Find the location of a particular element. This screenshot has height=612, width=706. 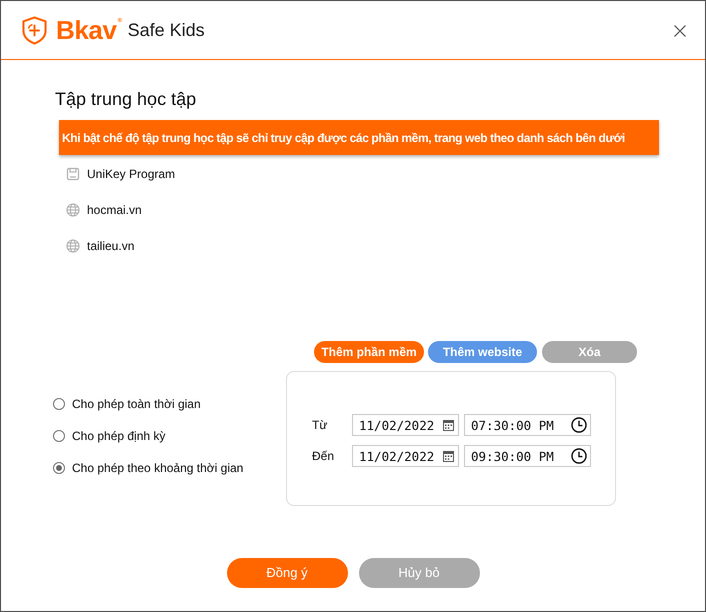

brand-logo-text: Bkav$^{®}$ is located at coordinates (89, 30).